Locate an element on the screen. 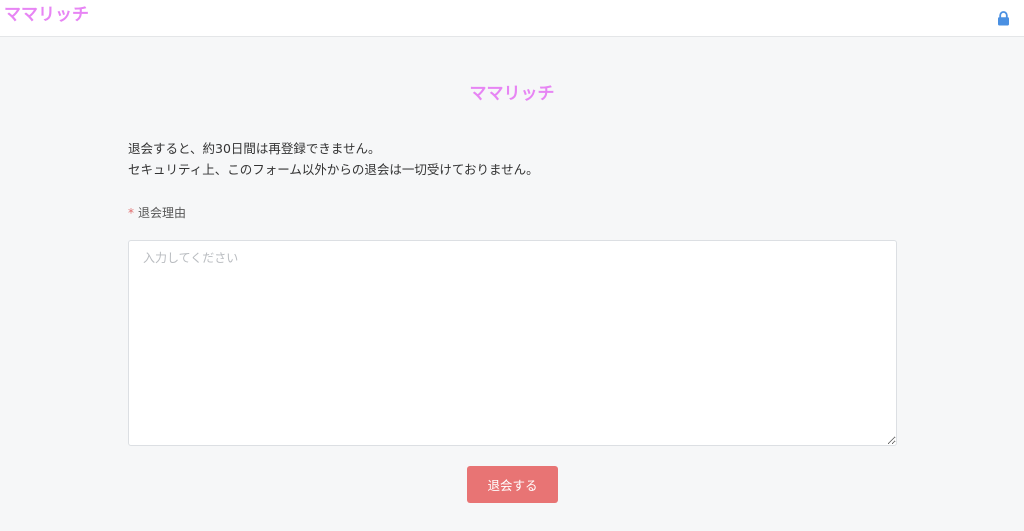  withdraw-button: 退会する is located at coordinates (512, 484).